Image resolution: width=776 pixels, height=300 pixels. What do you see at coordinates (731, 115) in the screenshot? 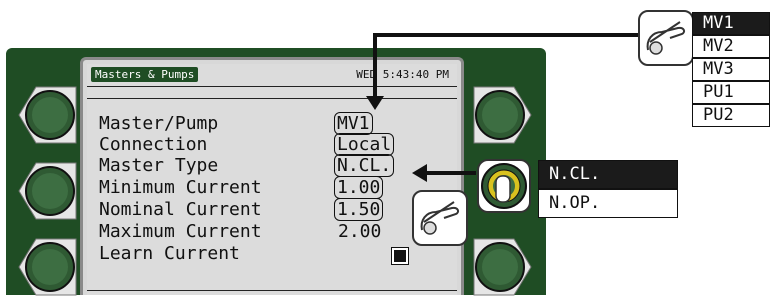
I see `dropdown-option-pu2: PU2` at bounding box center [731, 115].